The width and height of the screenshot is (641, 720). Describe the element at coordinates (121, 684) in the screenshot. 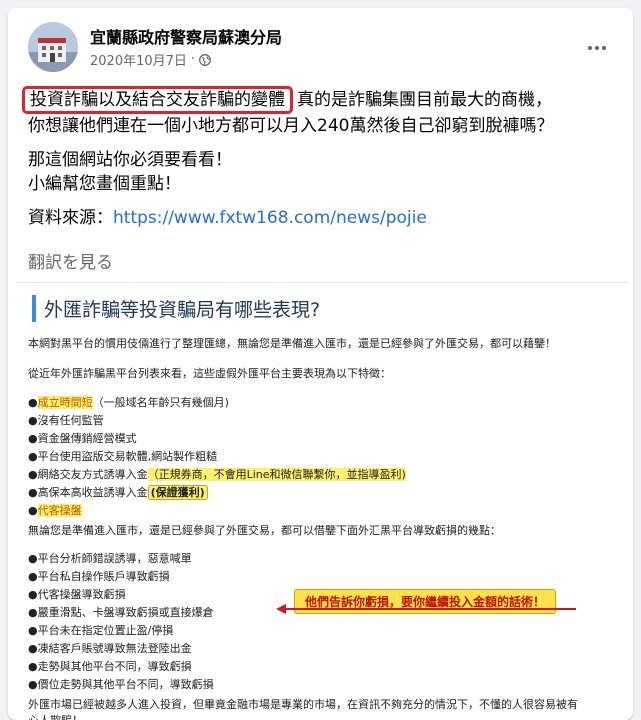

I see `loss-8: ●價位走勢與其他平台不同，導致虧損` at that location.